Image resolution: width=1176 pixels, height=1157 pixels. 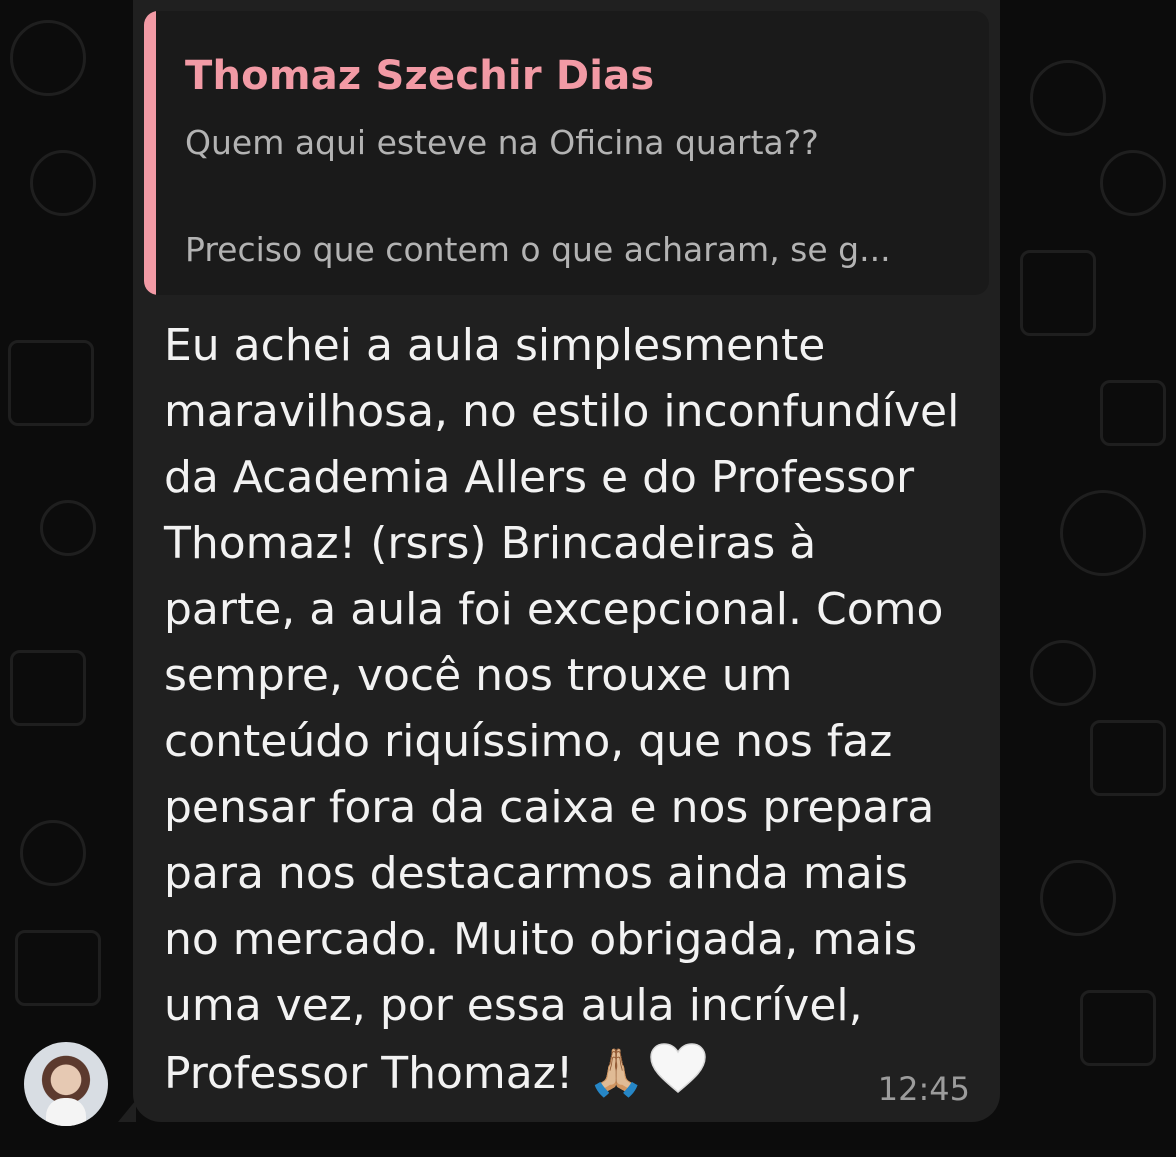 I want to click on quote-accent-bar, so click(x=150, y=153).